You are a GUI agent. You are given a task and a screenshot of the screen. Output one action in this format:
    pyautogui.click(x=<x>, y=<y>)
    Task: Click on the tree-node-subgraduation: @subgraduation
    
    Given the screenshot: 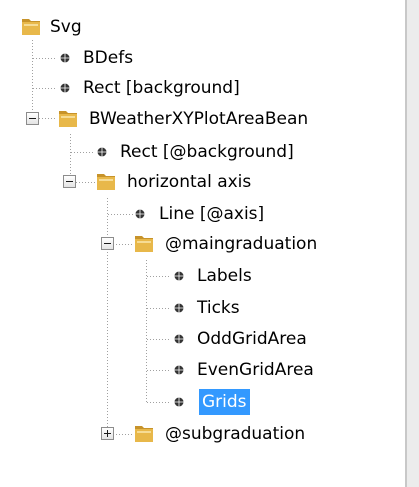 What is the action you would take?
    pyautogui.click(x=203, y=434)
    